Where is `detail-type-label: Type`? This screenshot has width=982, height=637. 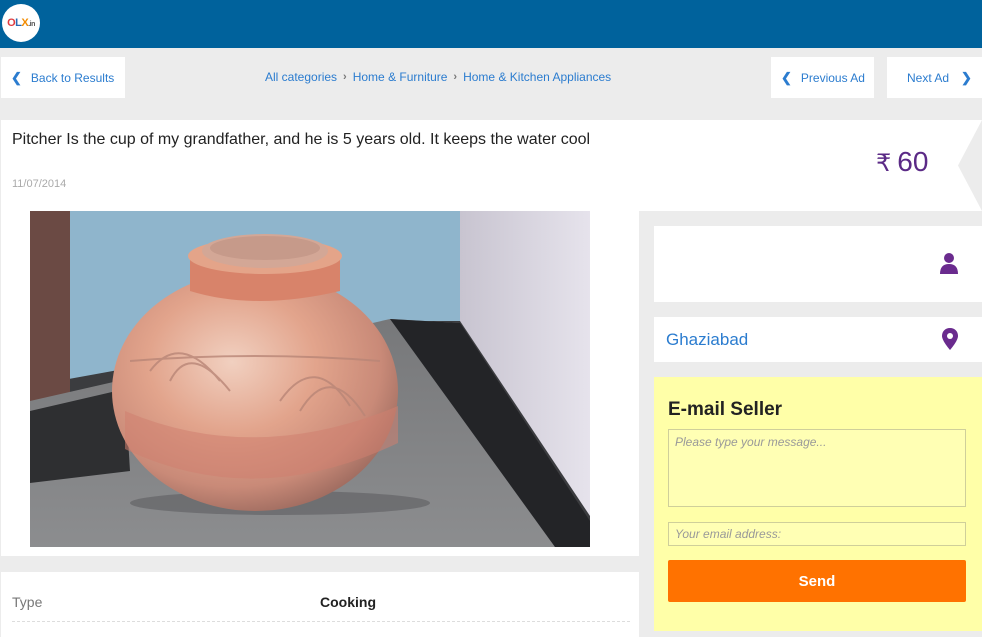 detail-type-label: Type is located at coordinates (27, 602).